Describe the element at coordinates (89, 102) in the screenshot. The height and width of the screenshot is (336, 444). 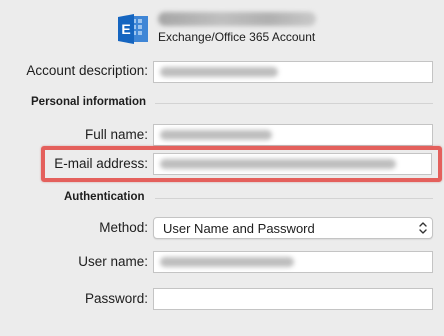
I see `personal-information-heading: Personal information` at that location.